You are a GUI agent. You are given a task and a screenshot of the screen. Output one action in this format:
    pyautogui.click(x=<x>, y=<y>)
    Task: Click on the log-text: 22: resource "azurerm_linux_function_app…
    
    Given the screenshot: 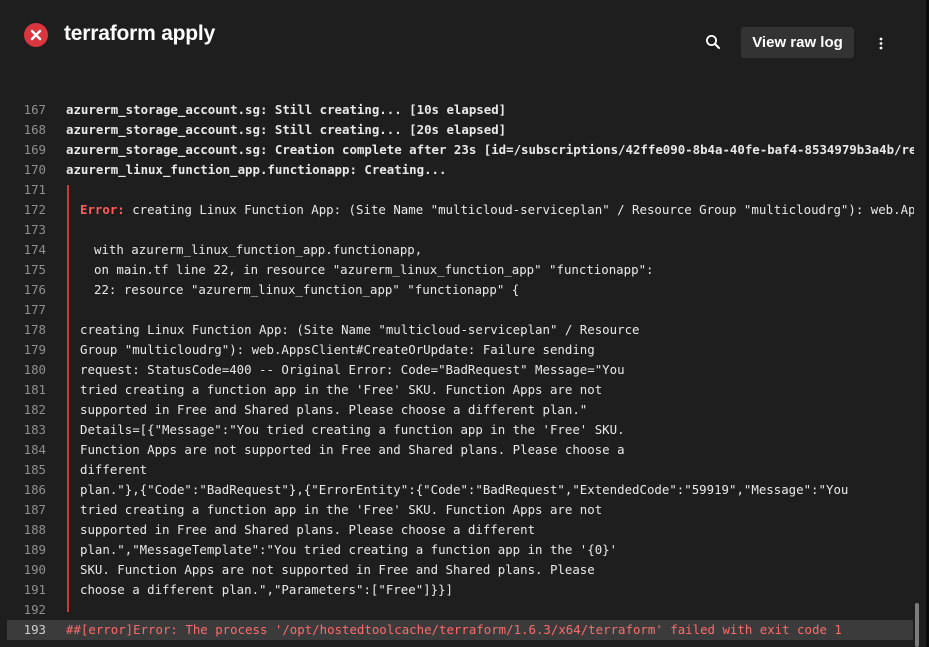 What is the action you would take?
    pyautogui.click(x=307, y=289)
    